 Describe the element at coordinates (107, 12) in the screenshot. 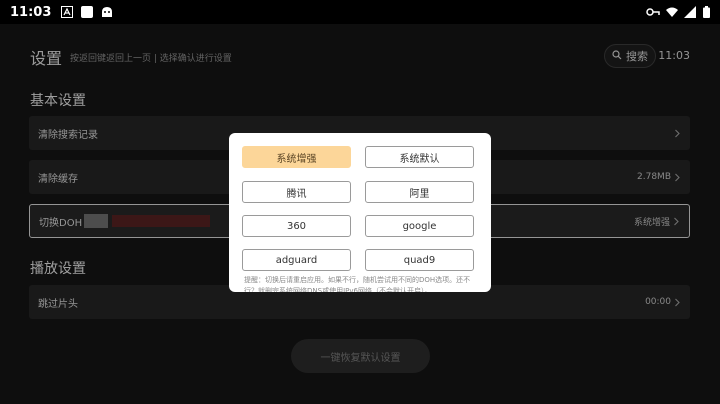

I see `android-icon` at that location.